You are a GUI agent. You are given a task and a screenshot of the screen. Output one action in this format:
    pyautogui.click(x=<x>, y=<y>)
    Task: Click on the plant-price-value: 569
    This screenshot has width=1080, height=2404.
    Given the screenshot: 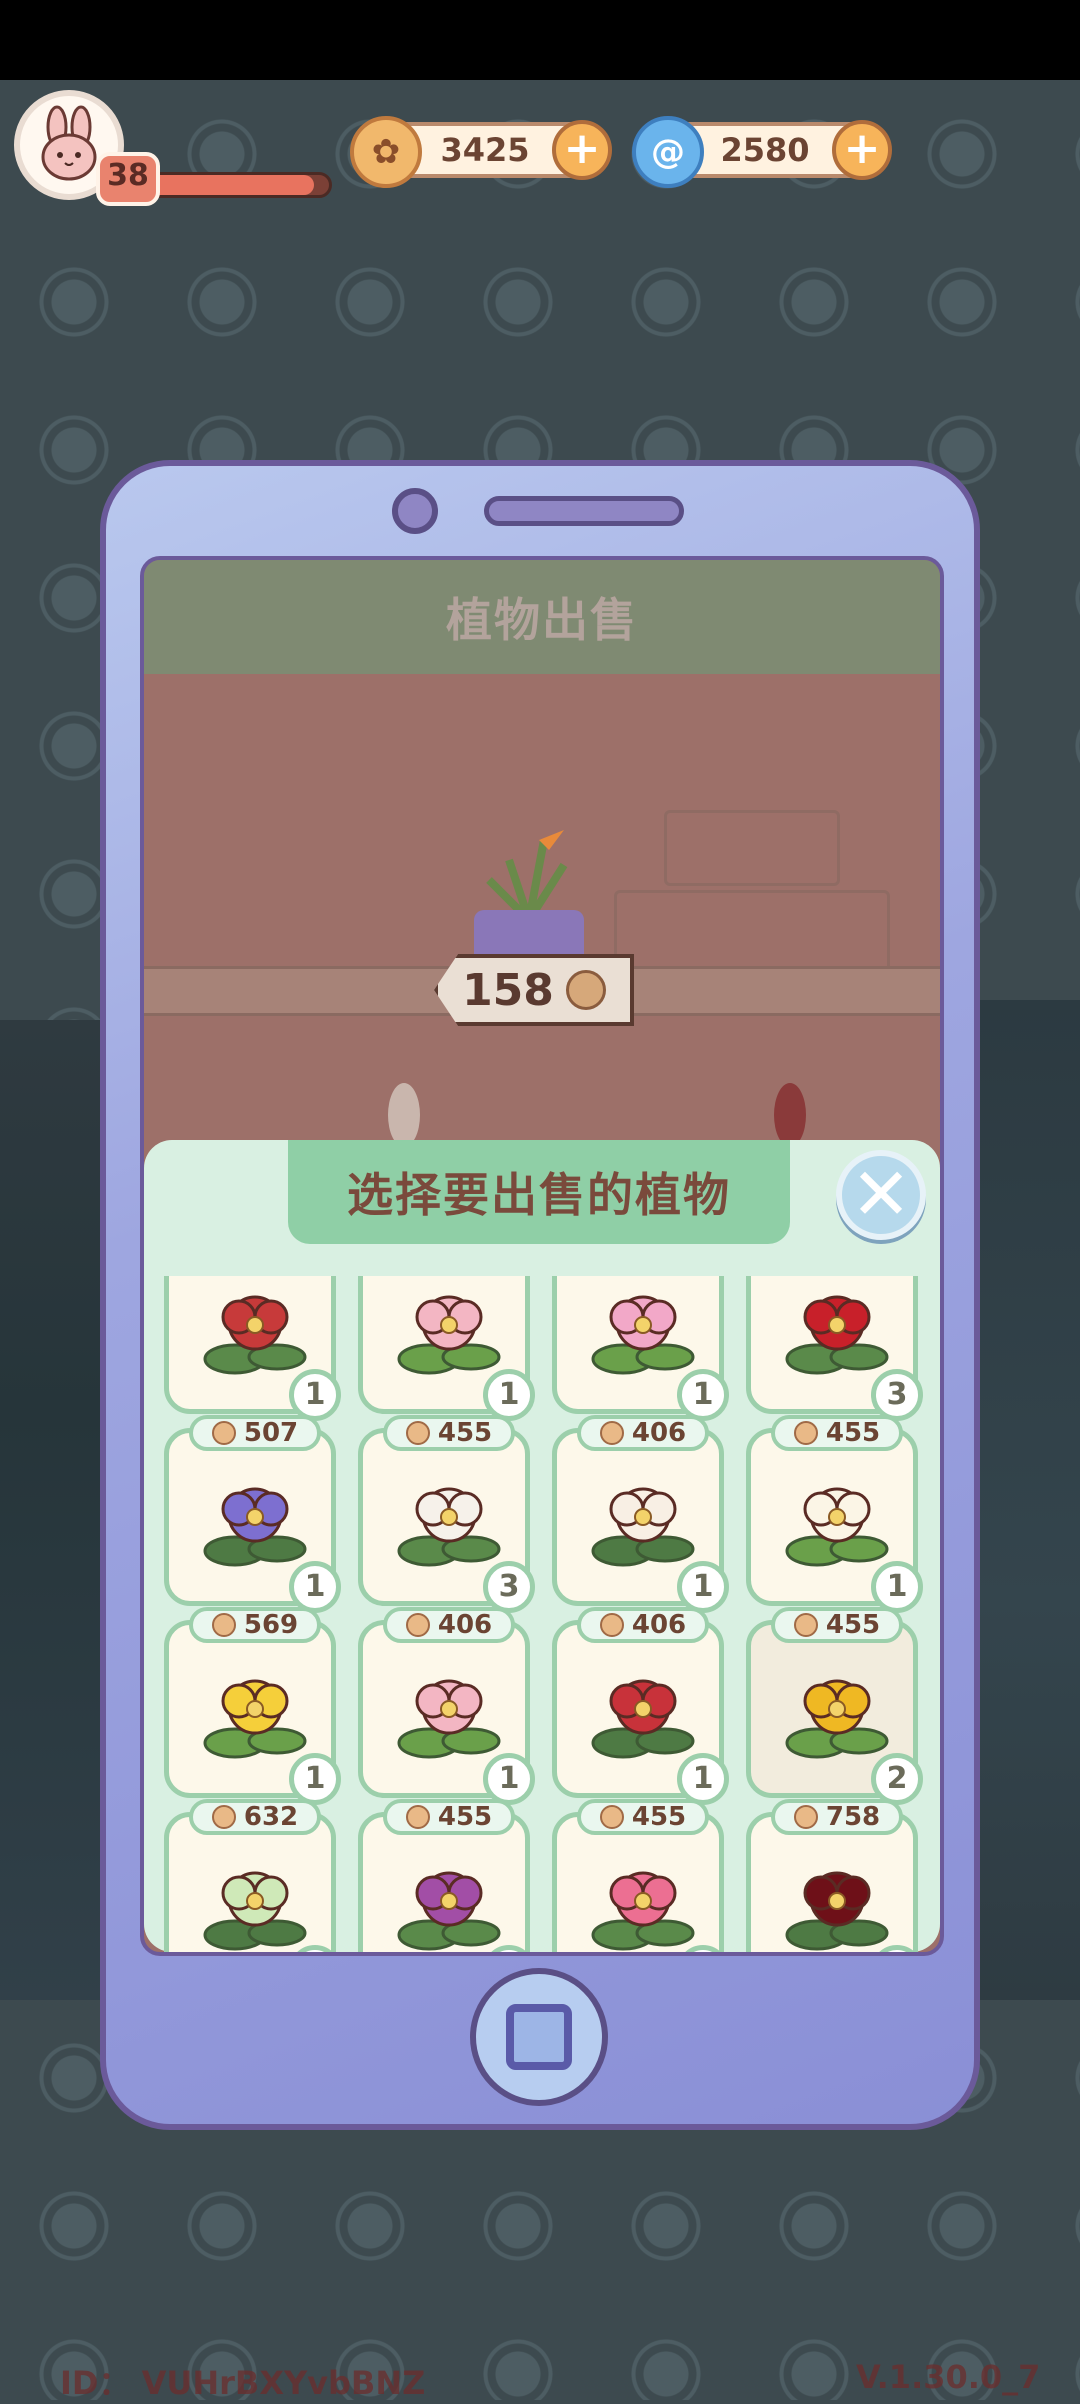 What is the action you would take?
    pyautogui.click(x=271, y=1625)
    